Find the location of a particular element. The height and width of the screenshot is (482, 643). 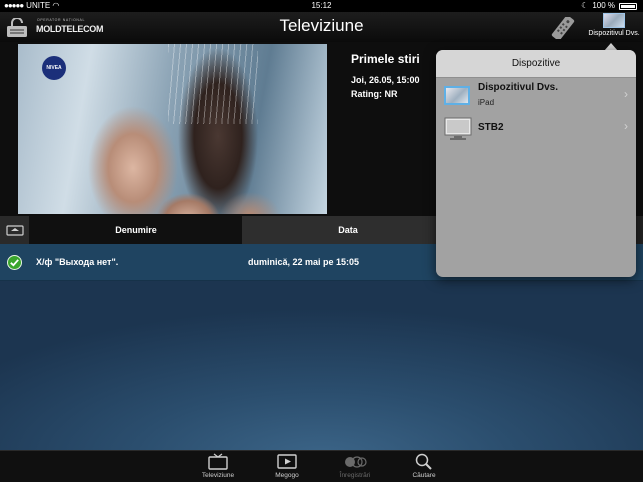

device-name: STB2 is located at coordinates (491, 127).